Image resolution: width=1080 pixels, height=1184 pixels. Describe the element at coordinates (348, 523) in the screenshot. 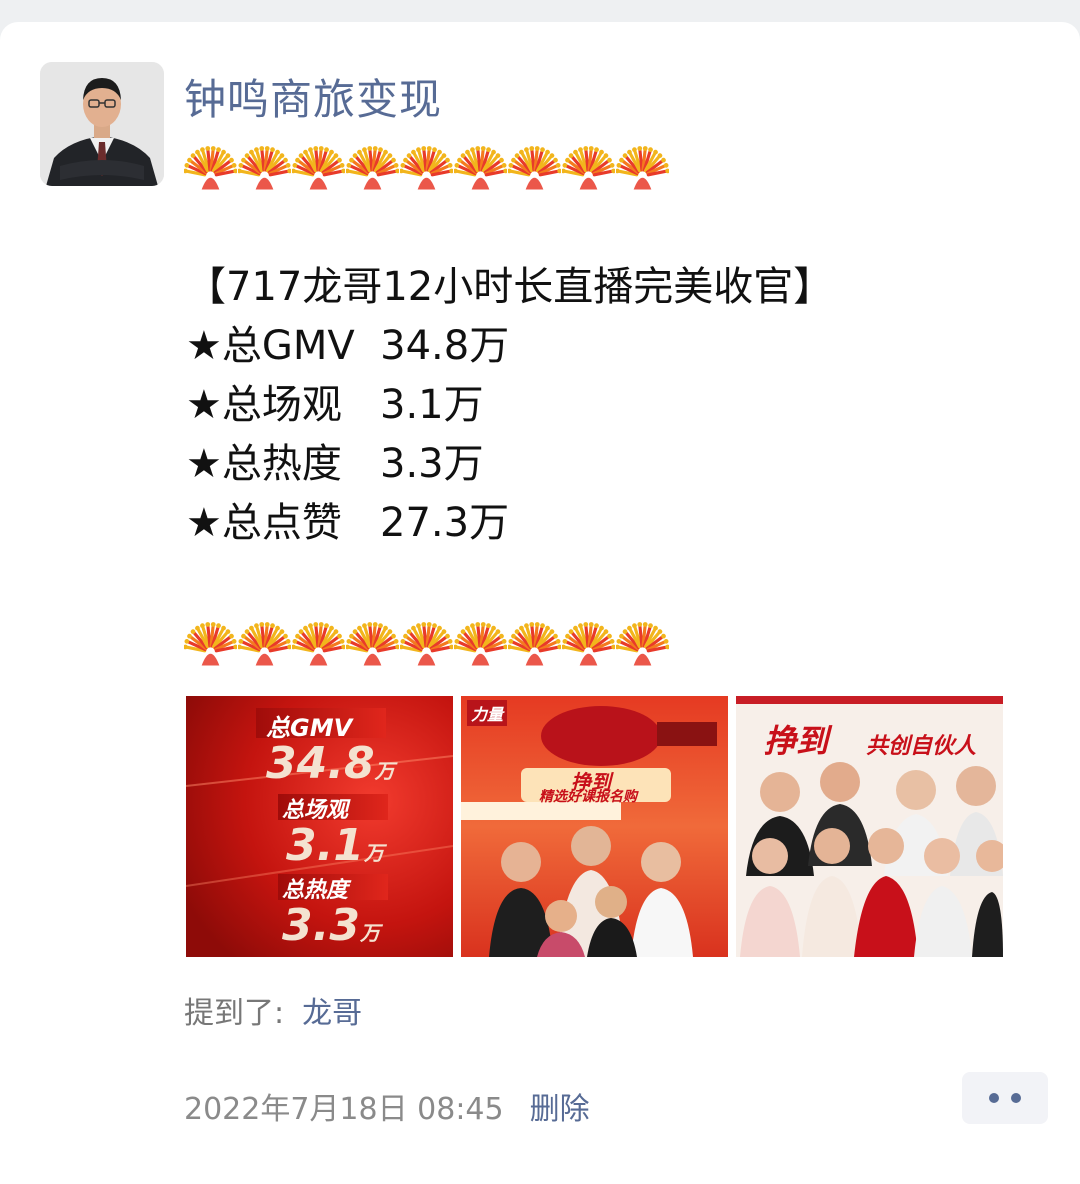

I see `post-text-line: ★总点赞 27.3万` at that location.